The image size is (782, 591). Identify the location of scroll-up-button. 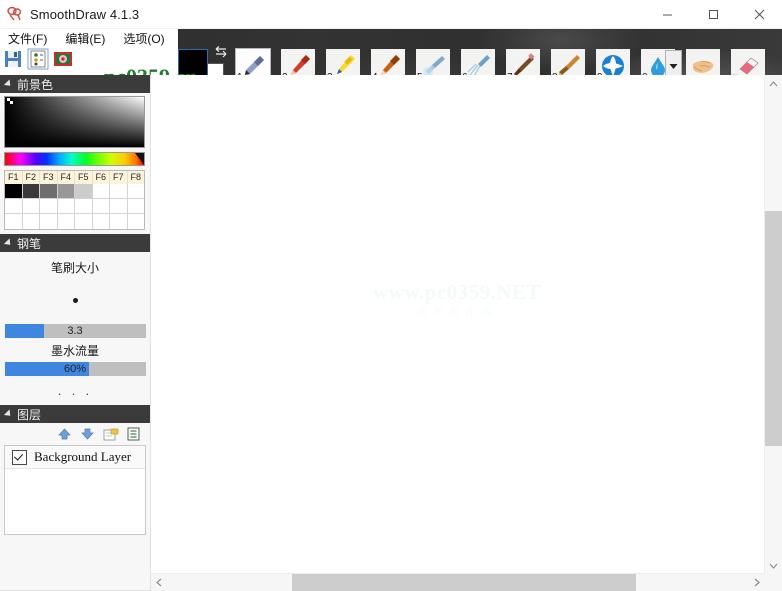
(773, 83).